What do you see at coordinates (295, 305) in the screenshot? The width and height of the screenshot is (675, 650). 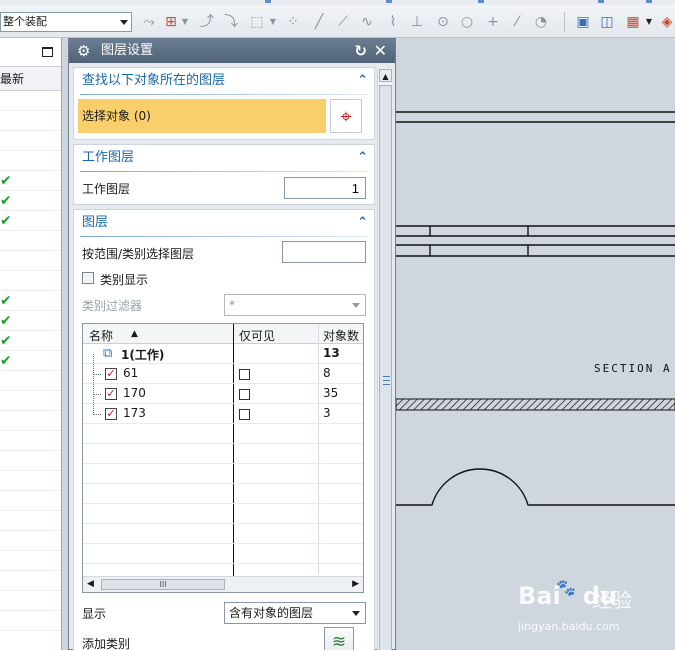 I see `category-filter-select: *` at bounding box center [295, 305].